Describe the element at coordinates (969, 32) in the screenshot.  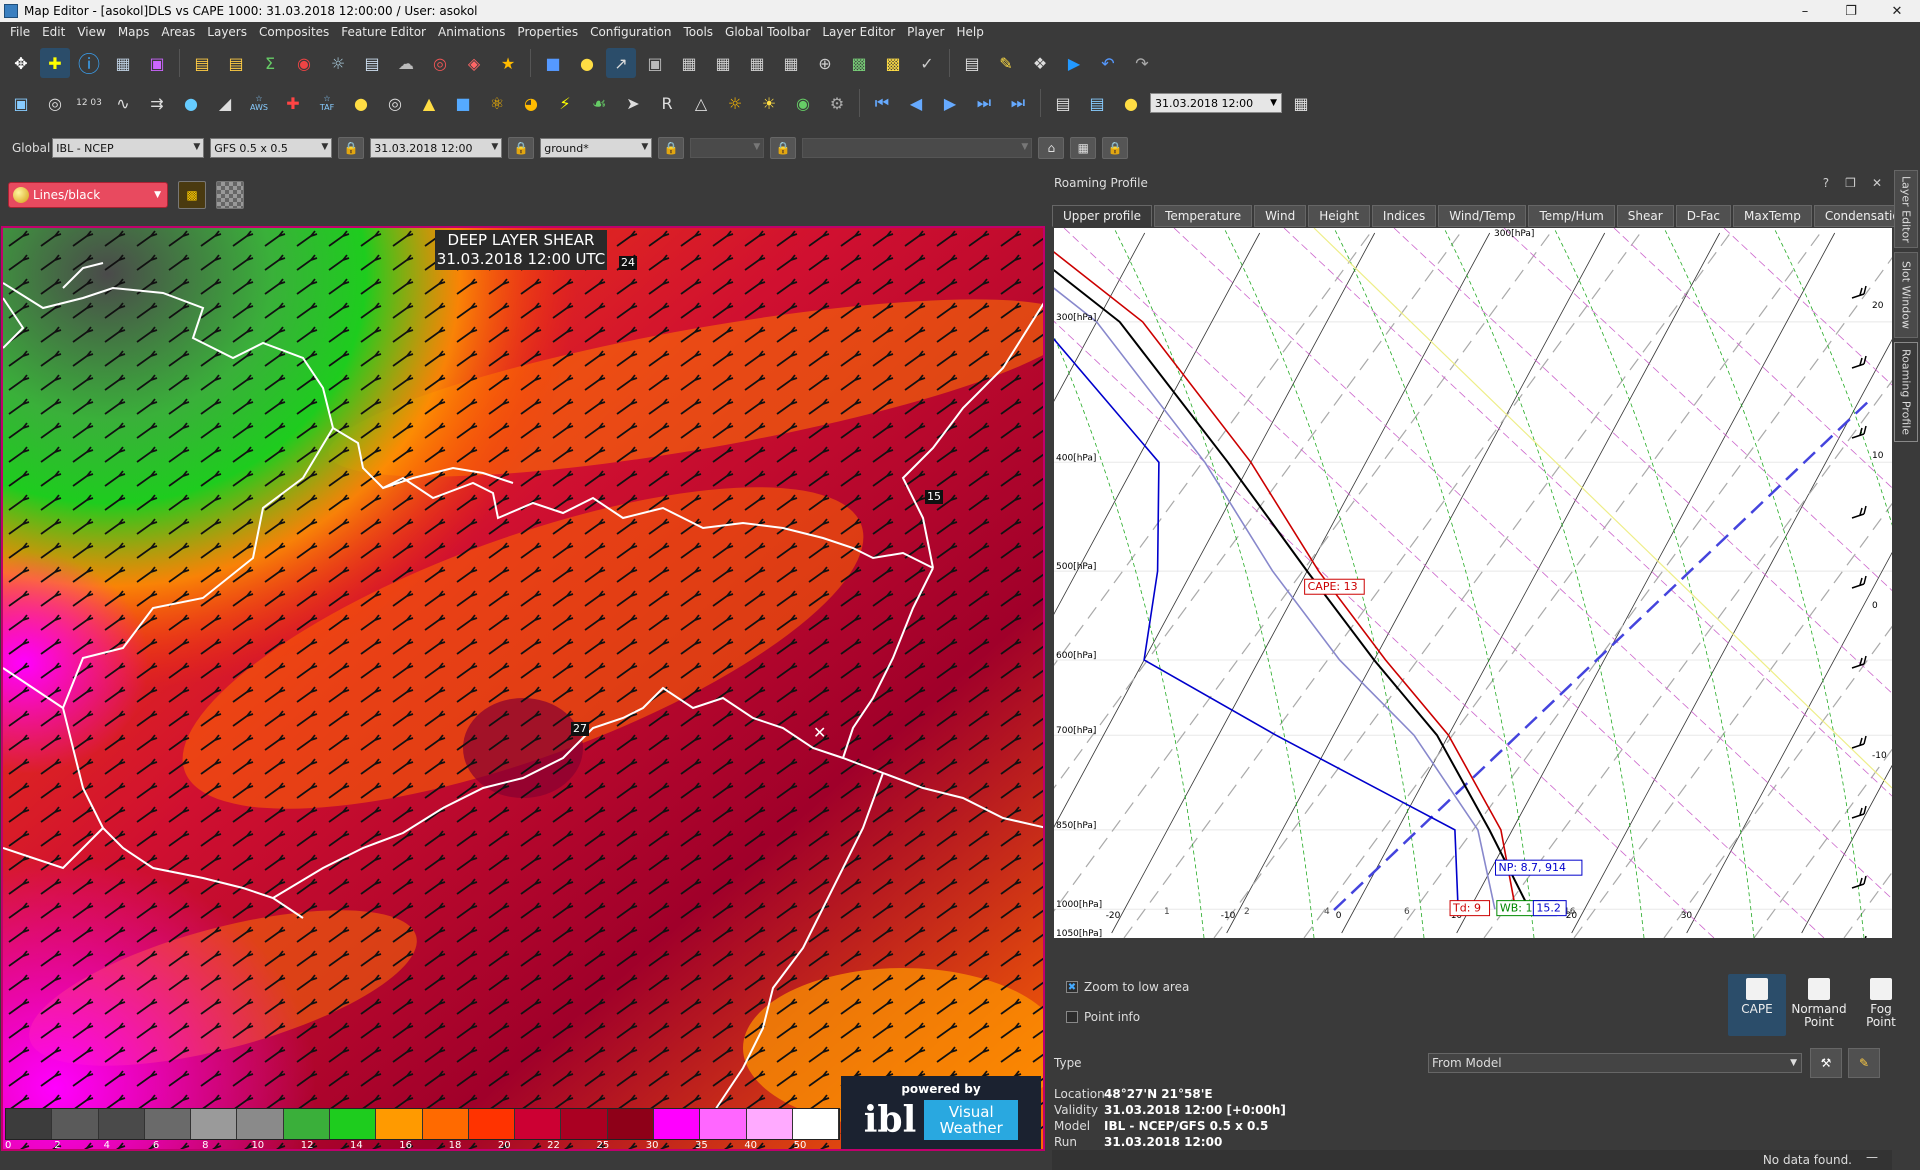
I see `menu-help: Help` at that location.